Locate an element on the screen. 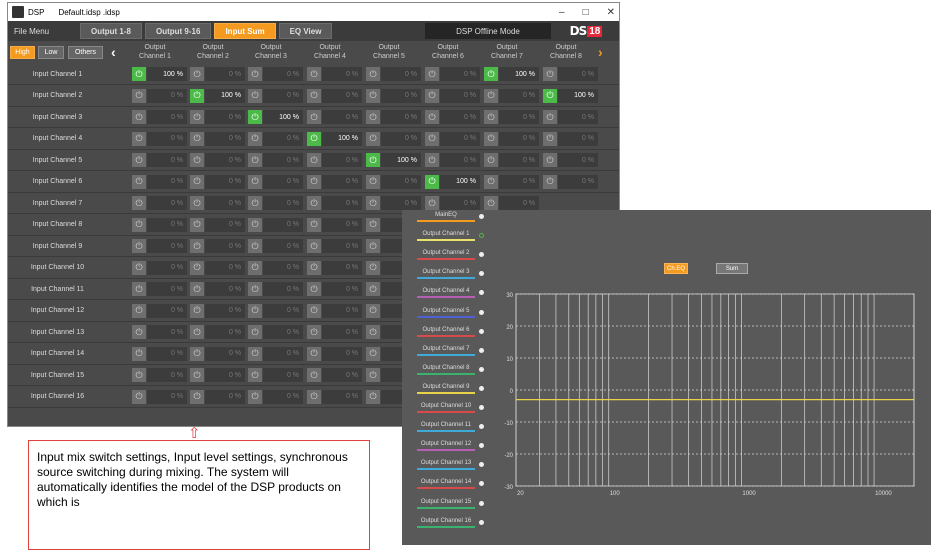  eq-channel-item: Output Channel 3 is located at coordinates (450, 274).